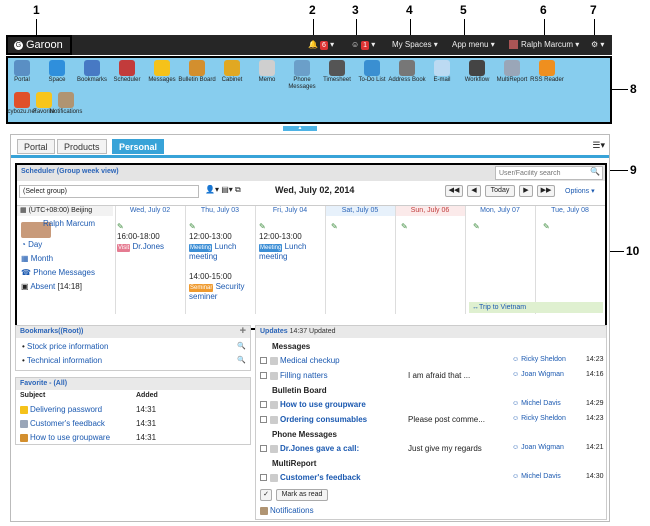 Image resolution: width=650 pixels, height=526 pixels. Describe the element at coordinates (222, 242) in the screenshot. I see `event-lunch-meeting: ✎ 12:00-13:00 Meeting Lunch meeting` at that location.